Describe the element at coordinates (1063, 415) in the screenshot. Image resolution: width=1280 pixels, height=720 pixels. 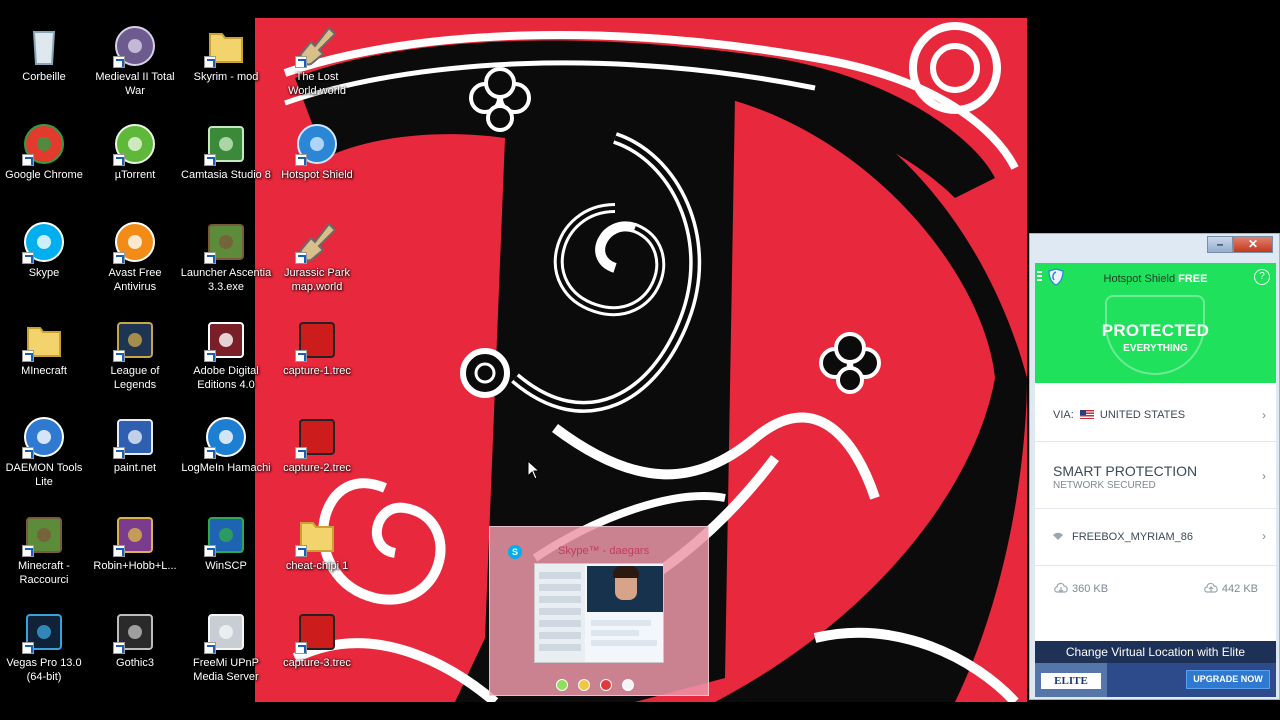
I see `via-label: VIA:` at that location.